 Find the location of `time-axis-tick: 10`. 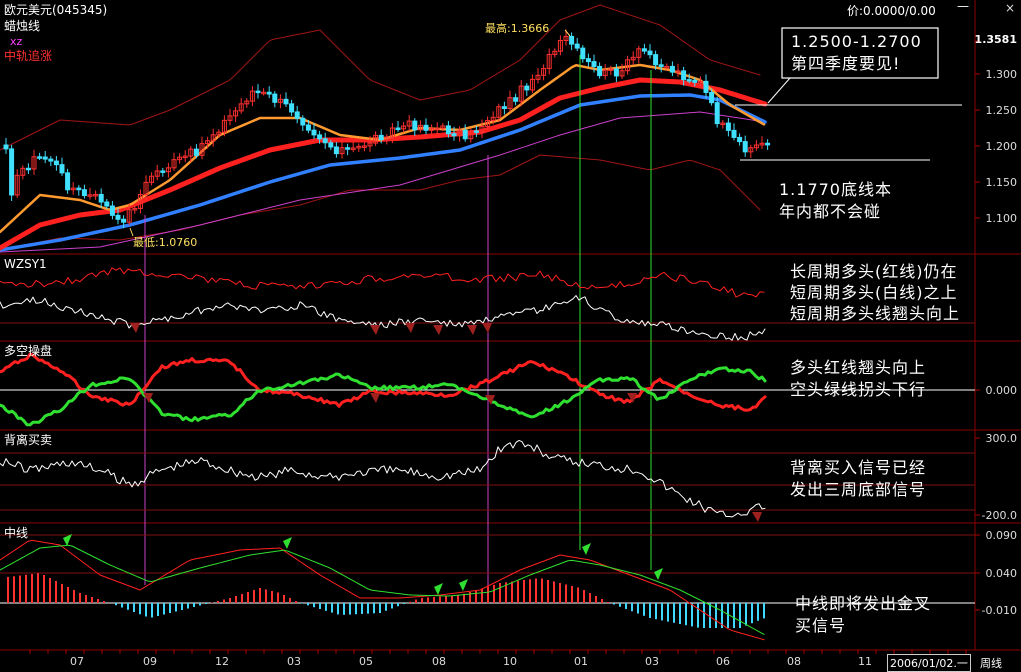

time-axis-tick: 10 is located at coordinates (510, 661).